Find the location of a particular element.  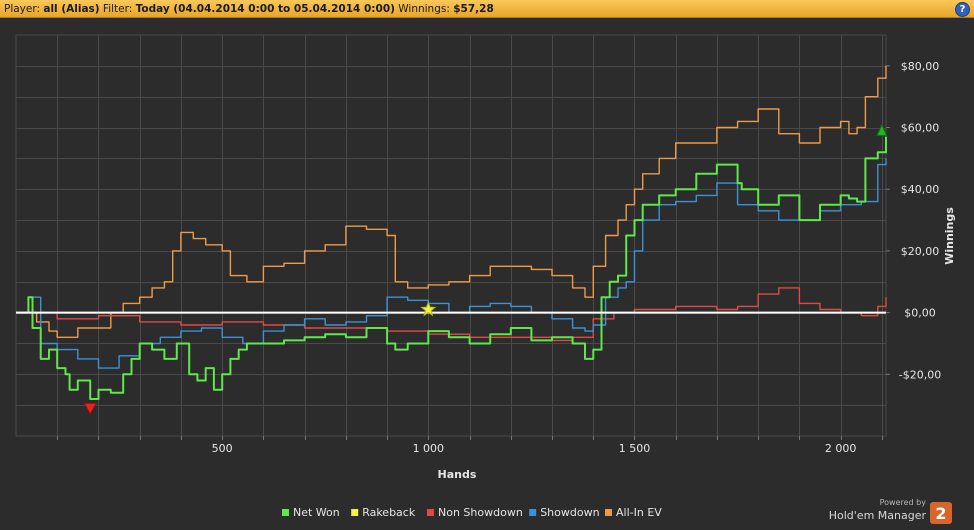

x-tick-label: 500 is located at coordinates (222, 448).